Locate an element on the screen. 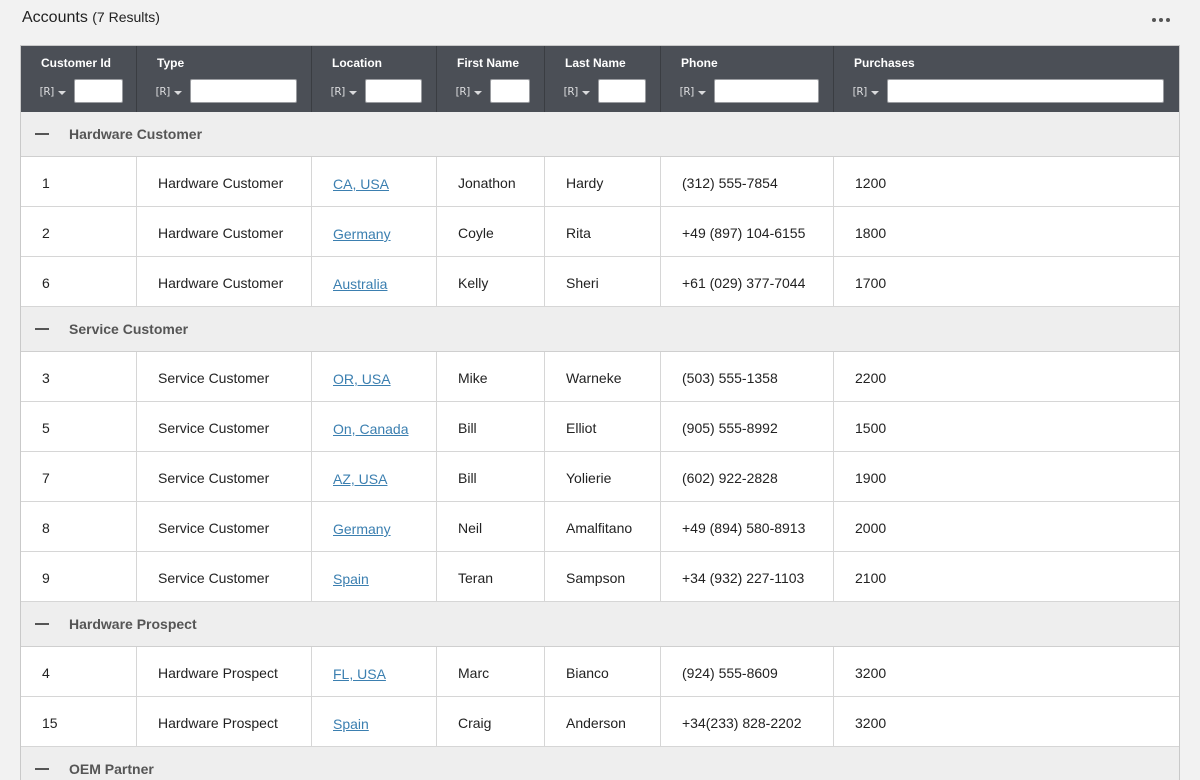  cell-purchases: 1700 is located at coordinates (1006, 281).